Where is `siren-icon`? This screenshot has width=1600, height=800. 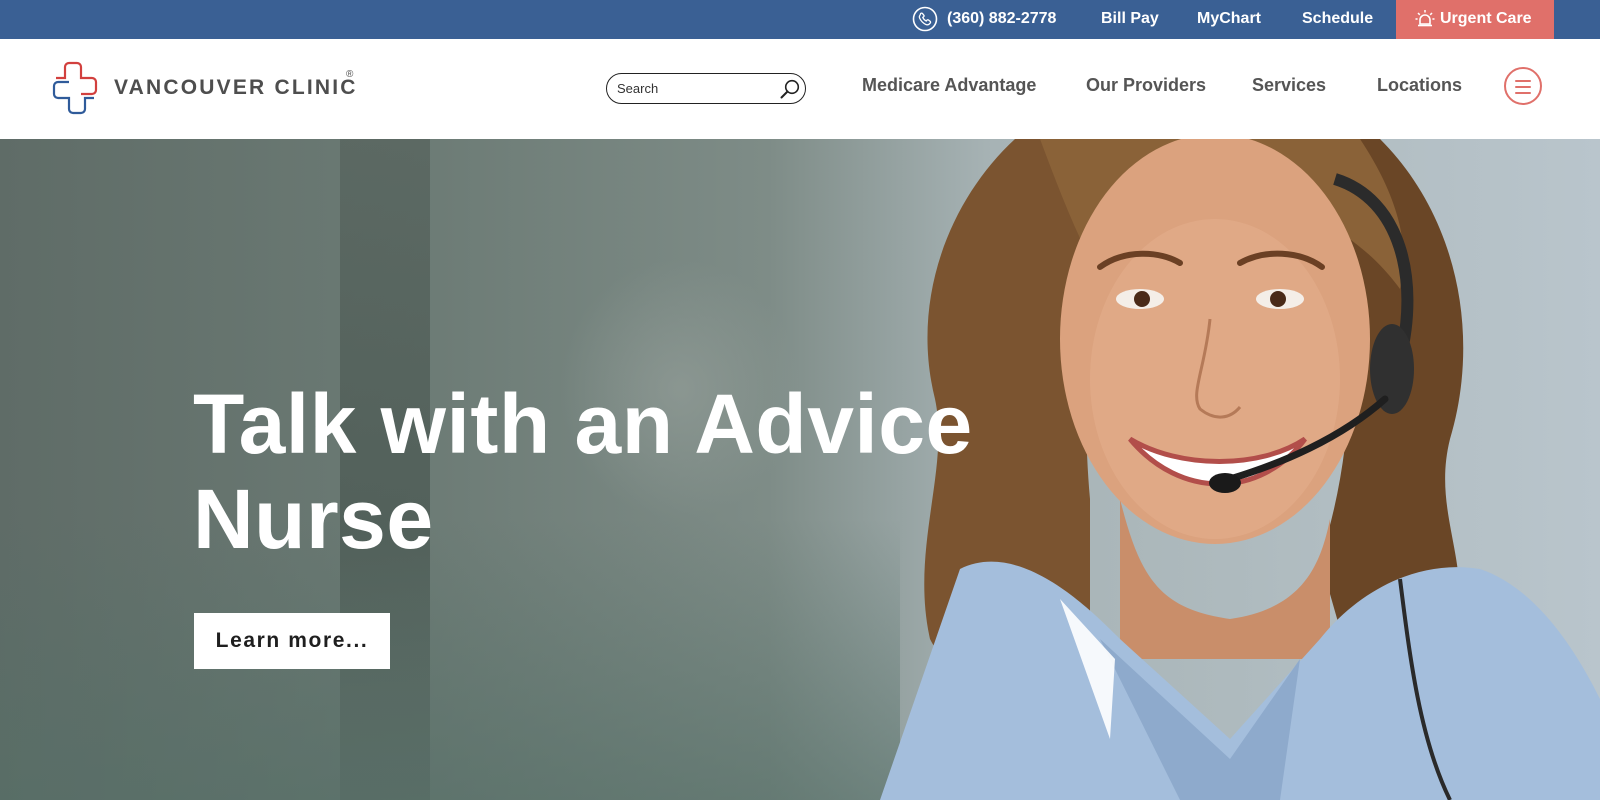
siren-icon is located at coordinates (1425, 18).